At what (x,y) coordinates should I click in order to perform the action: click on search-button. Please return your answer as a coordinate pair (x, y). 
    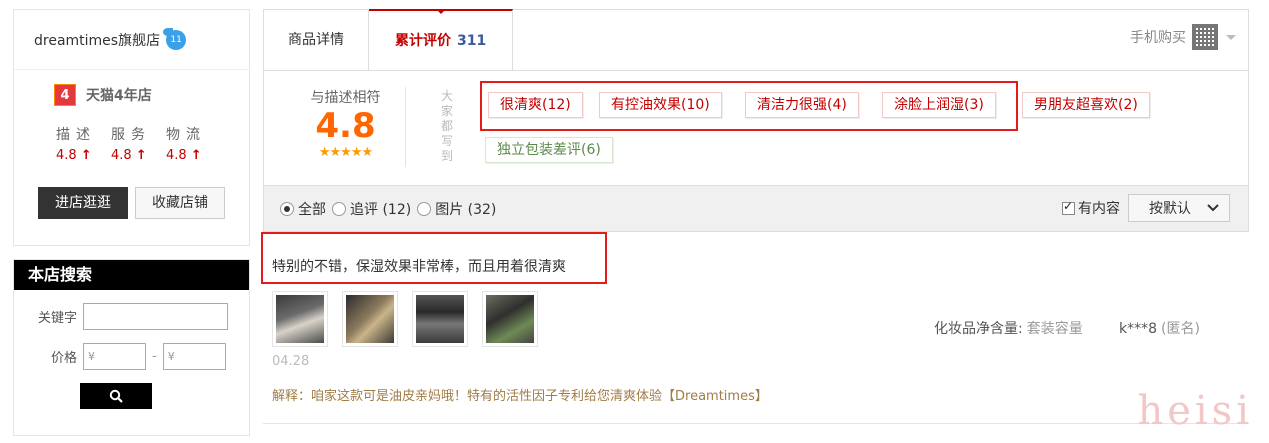
    Looking at the image, I should click on (116, 396).